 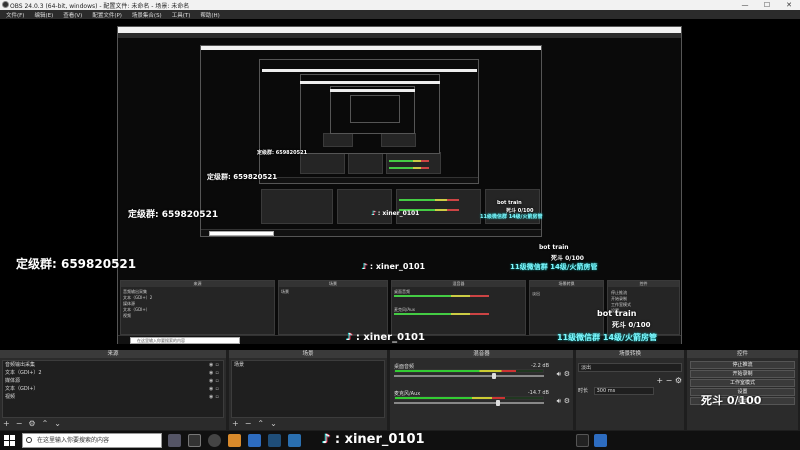 I want to click on menu-profile: 配置文件(P), so click(x=107, y=15).